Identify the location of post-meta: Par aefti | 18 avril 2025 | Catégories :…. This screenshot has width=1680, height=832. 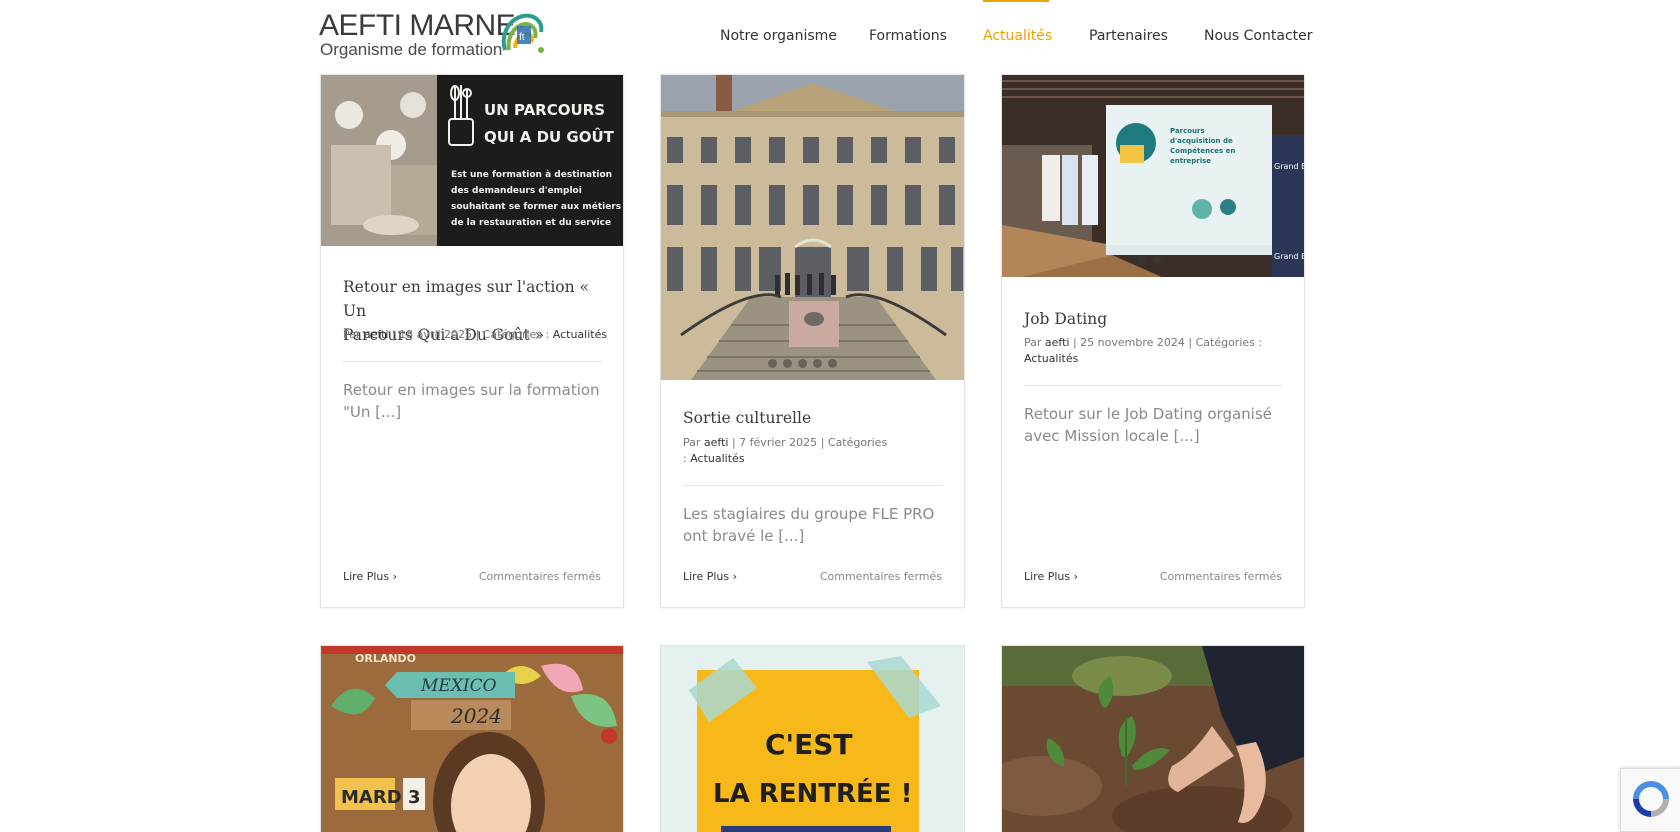
(475, 334).